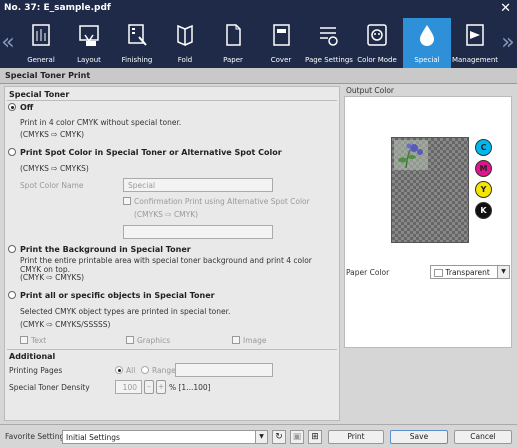 This screenshot has height=448, width=517. What do you see at coordinates (12, 295) in the screenshot?
I see `objects-radio` at bounding box center [12, 295].